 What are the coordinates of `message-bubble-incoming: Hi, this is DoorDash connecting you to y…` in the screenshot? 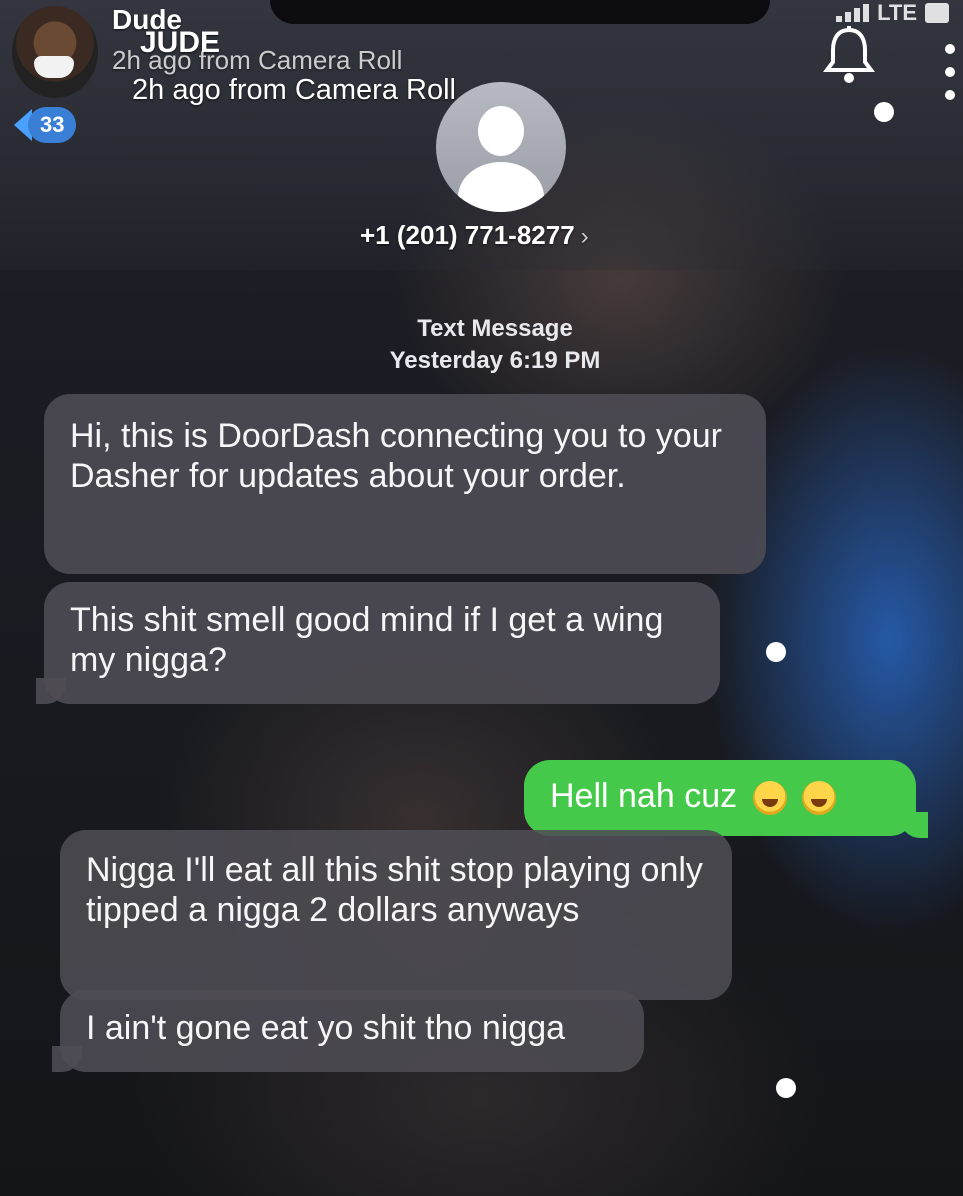 It's located at (405, 484).